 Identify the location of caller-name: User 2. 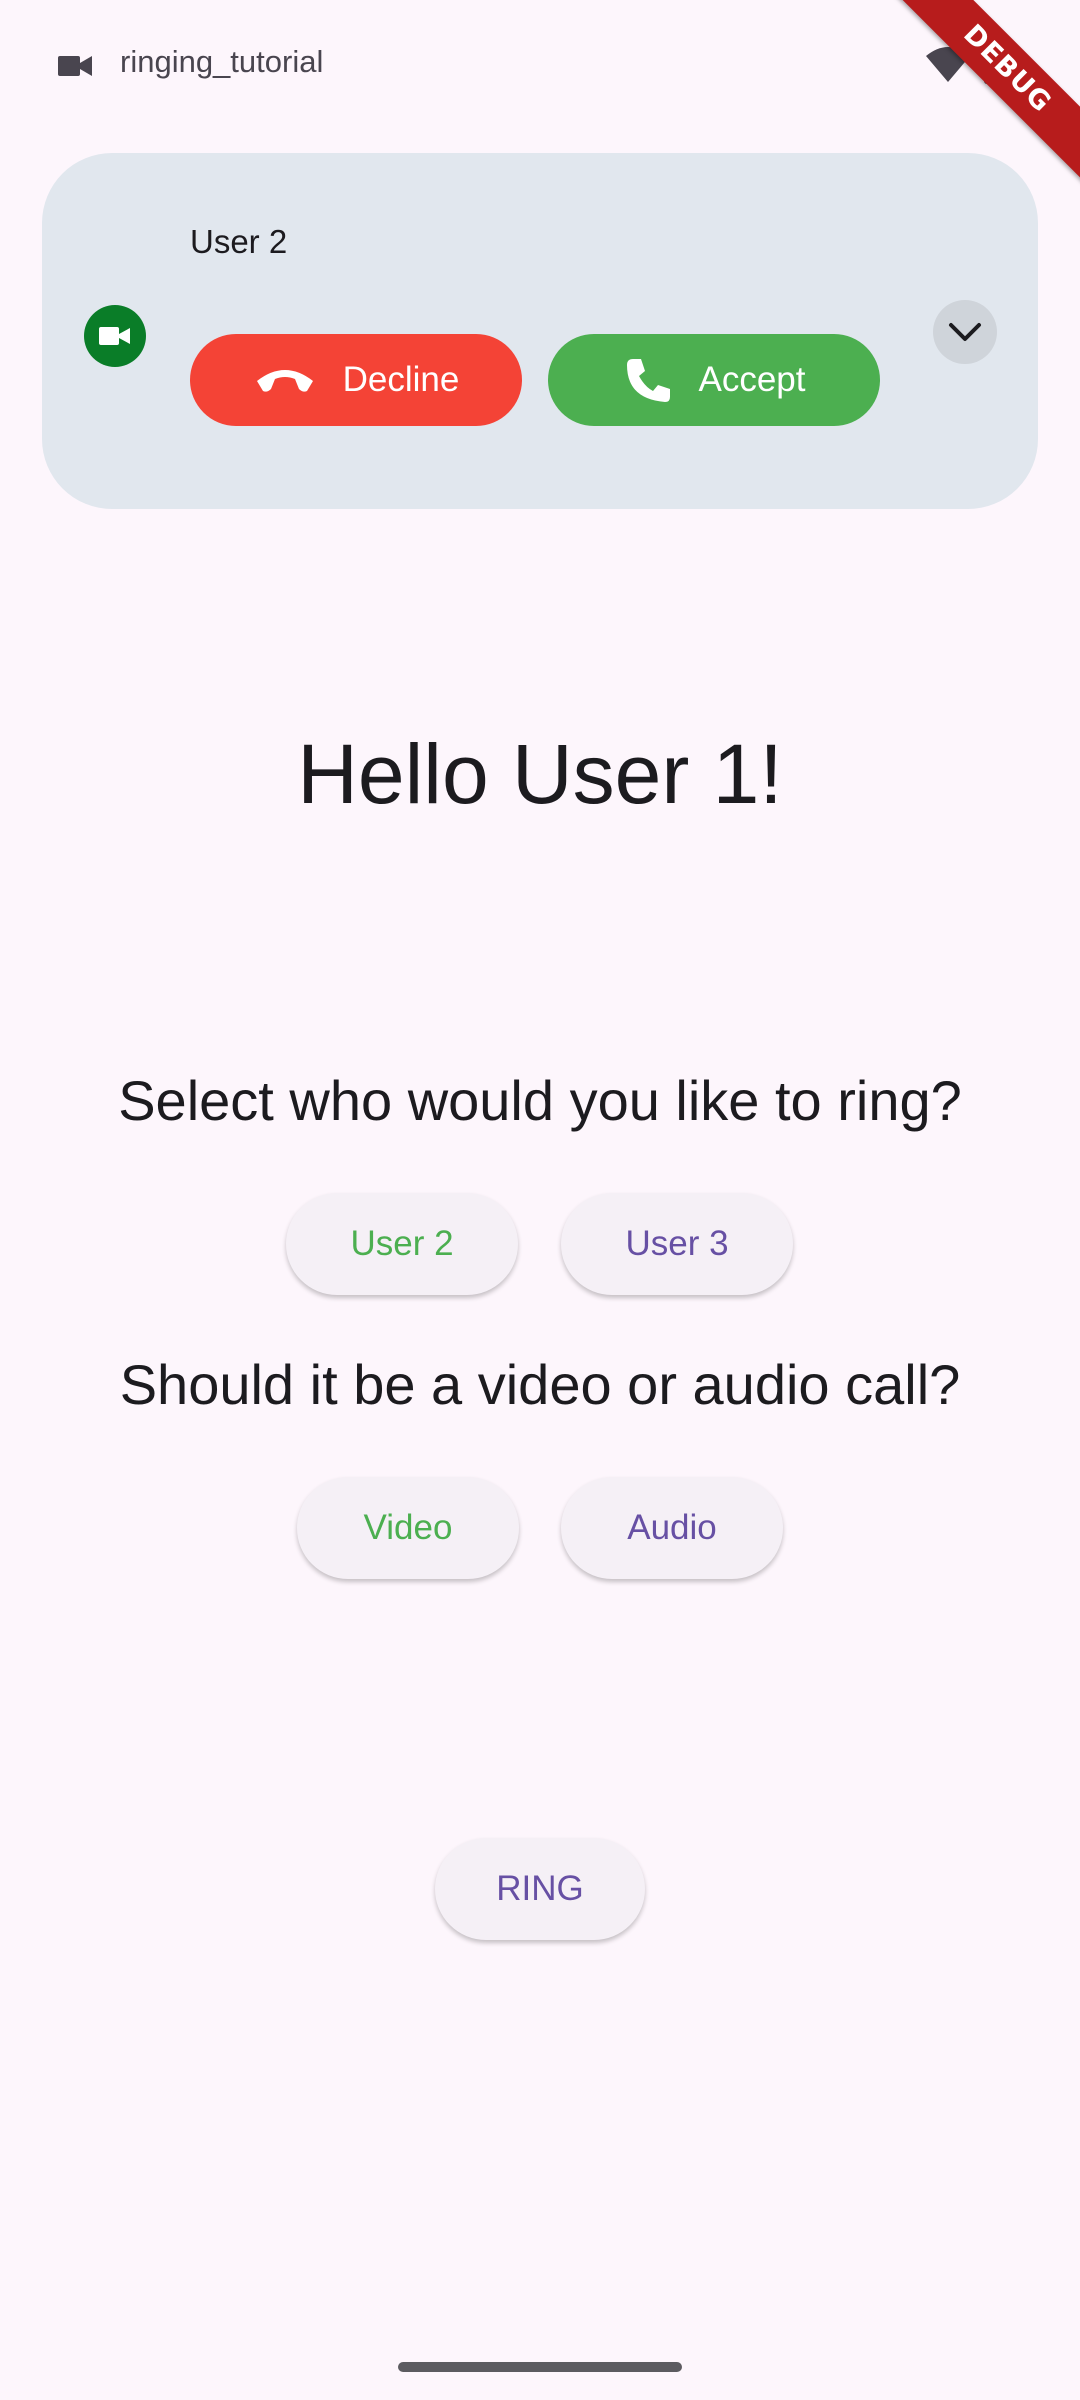
(239, 241).